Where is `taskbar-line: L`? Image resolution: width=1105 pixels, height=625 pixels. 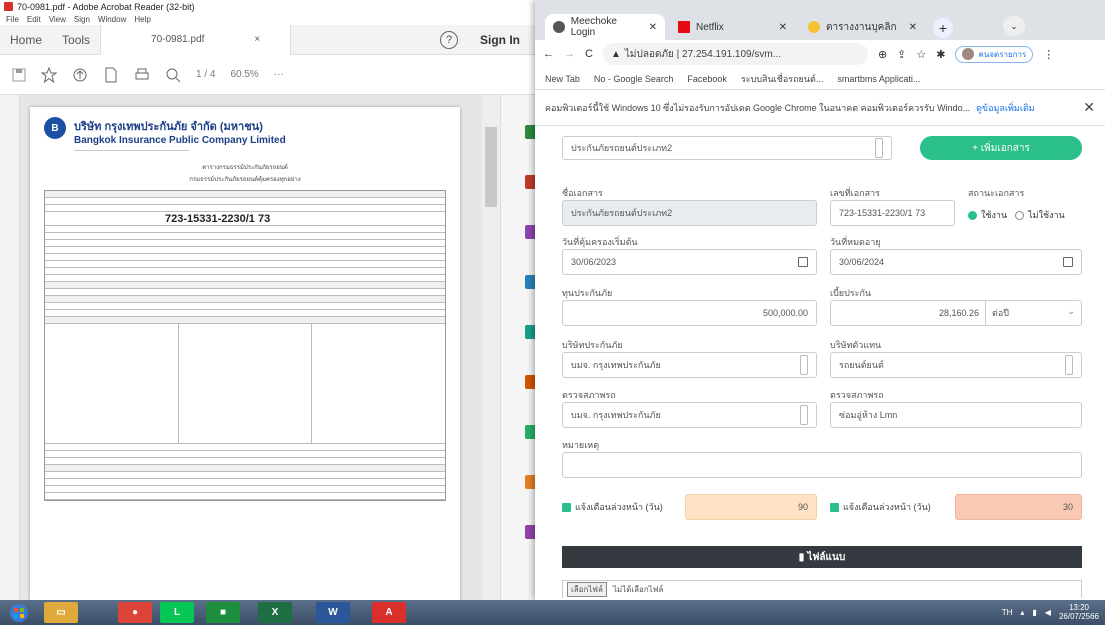
taskbar-line: L is located at coordinates (177, 612).